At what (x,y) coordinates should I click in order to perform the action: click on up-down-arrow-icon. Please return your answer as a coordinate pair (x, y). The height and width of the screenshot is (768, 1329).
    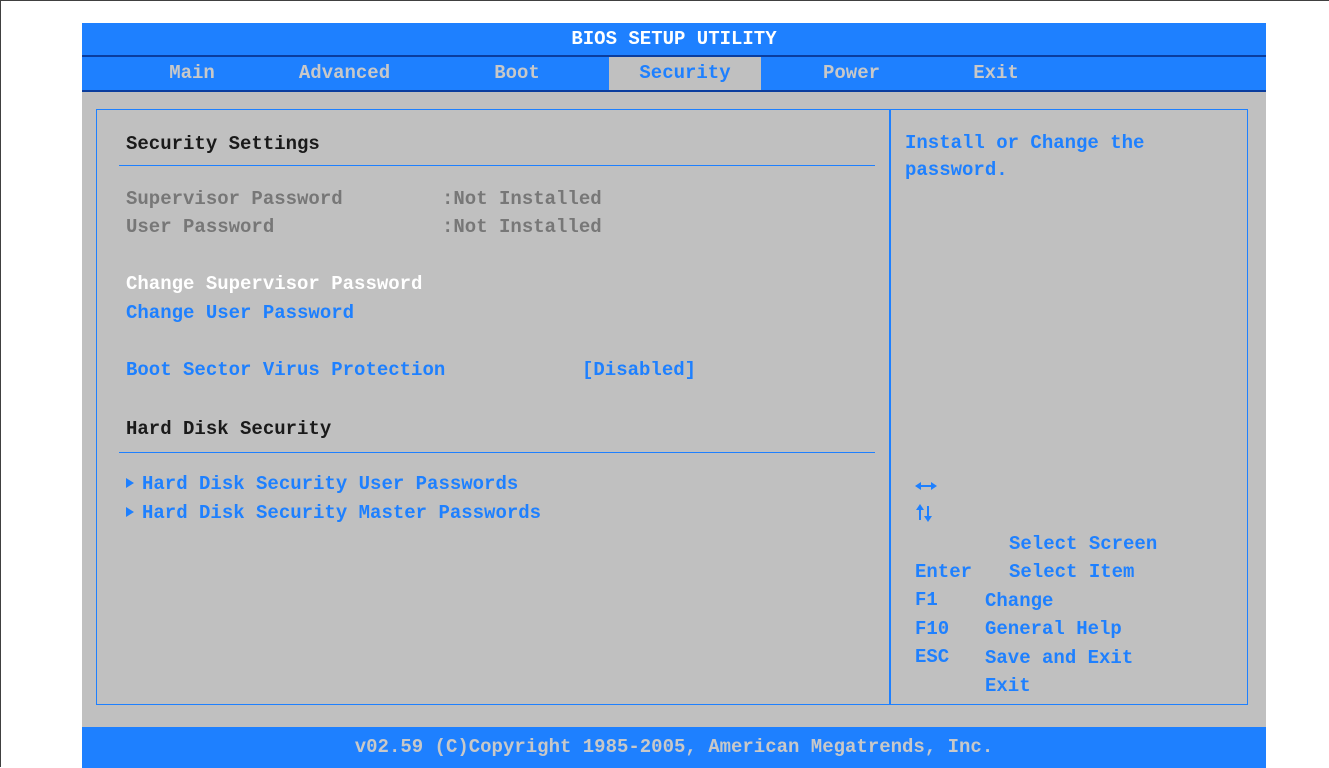
    Looking at the image, I should click on (924, 513).